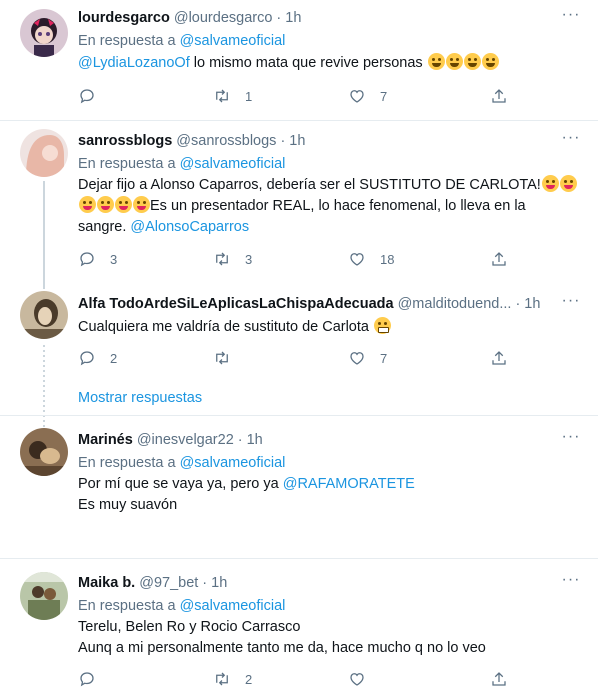  I want to click on tweet-actions: 1 7, so click(293, 96).